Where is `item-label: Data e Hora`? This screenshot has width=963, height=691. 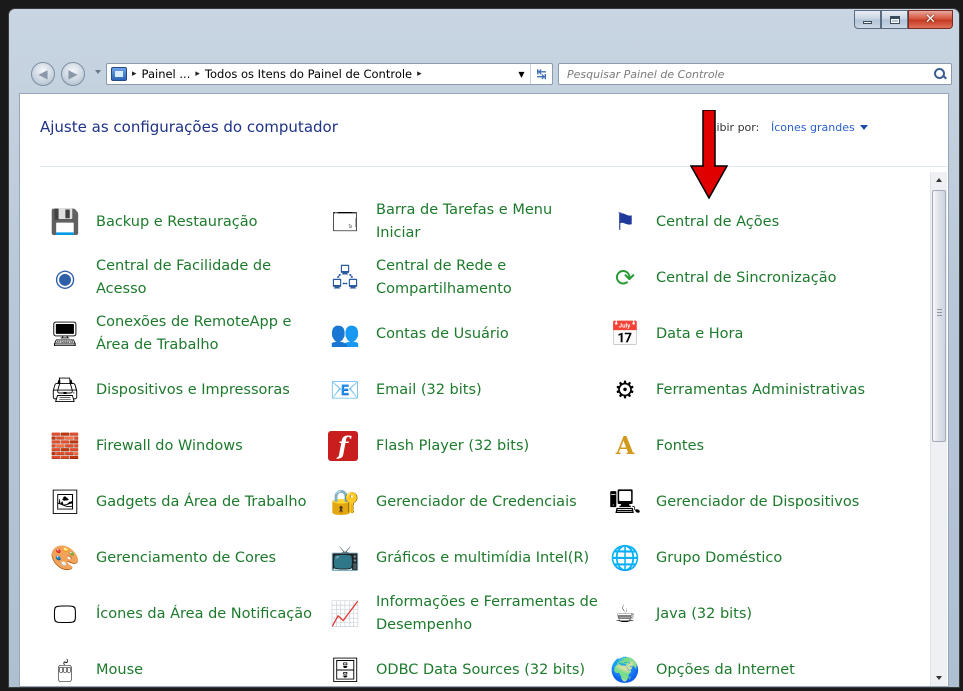 item-label: Data e Hora is located at coordinates (699, 334).